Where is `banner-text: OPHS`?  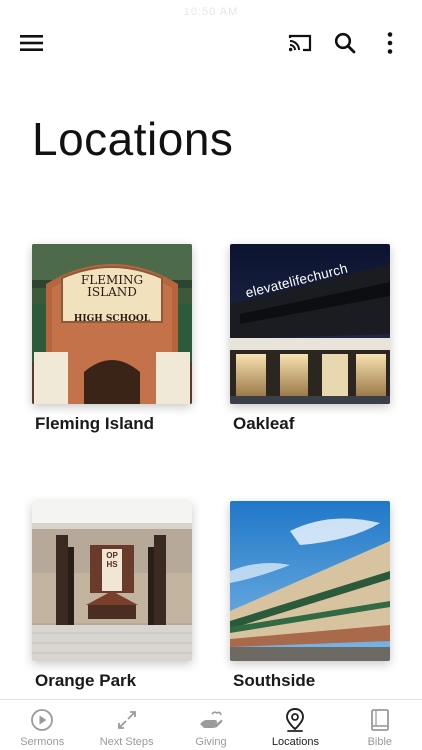
banner-text: OPHS is located at coordinates (112, 560).